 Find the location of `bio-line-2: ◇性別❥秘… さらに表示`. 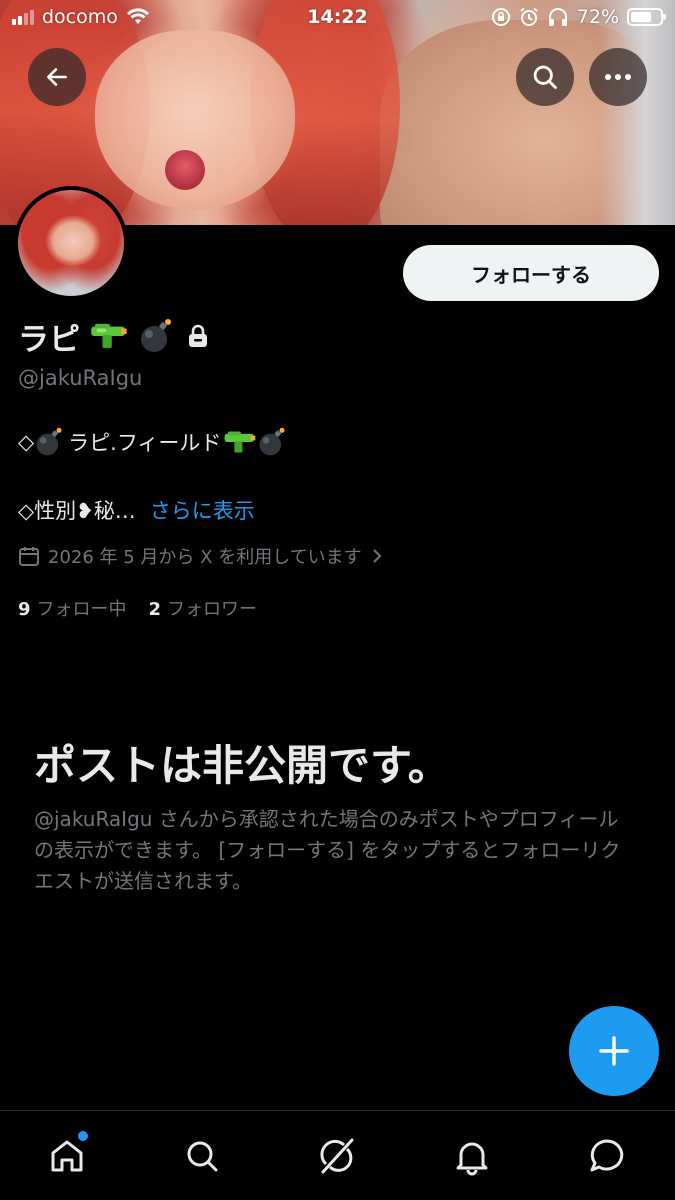

bio-line-2: ◇性別❥秘… さらに表示 is located at coordinates (136, 510).